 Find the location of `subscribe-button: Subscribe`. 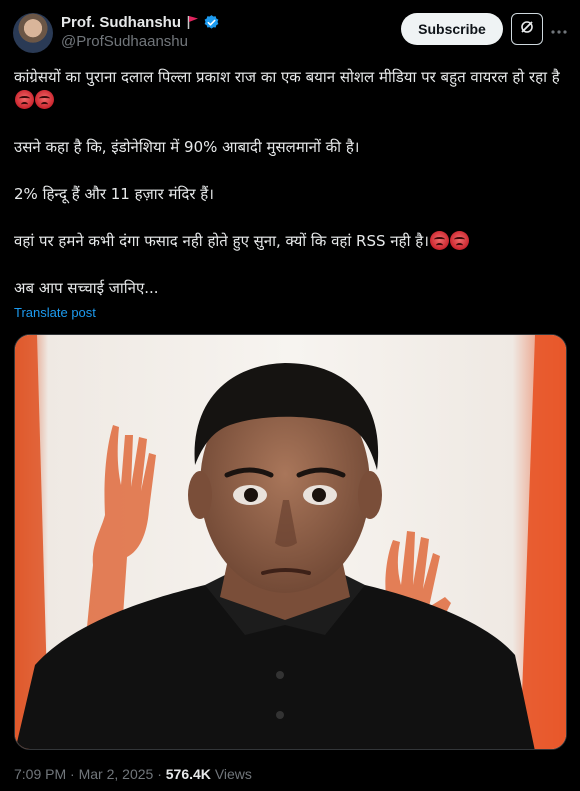

subscribe-button: Subscribe is located at coordinates (452, 29).